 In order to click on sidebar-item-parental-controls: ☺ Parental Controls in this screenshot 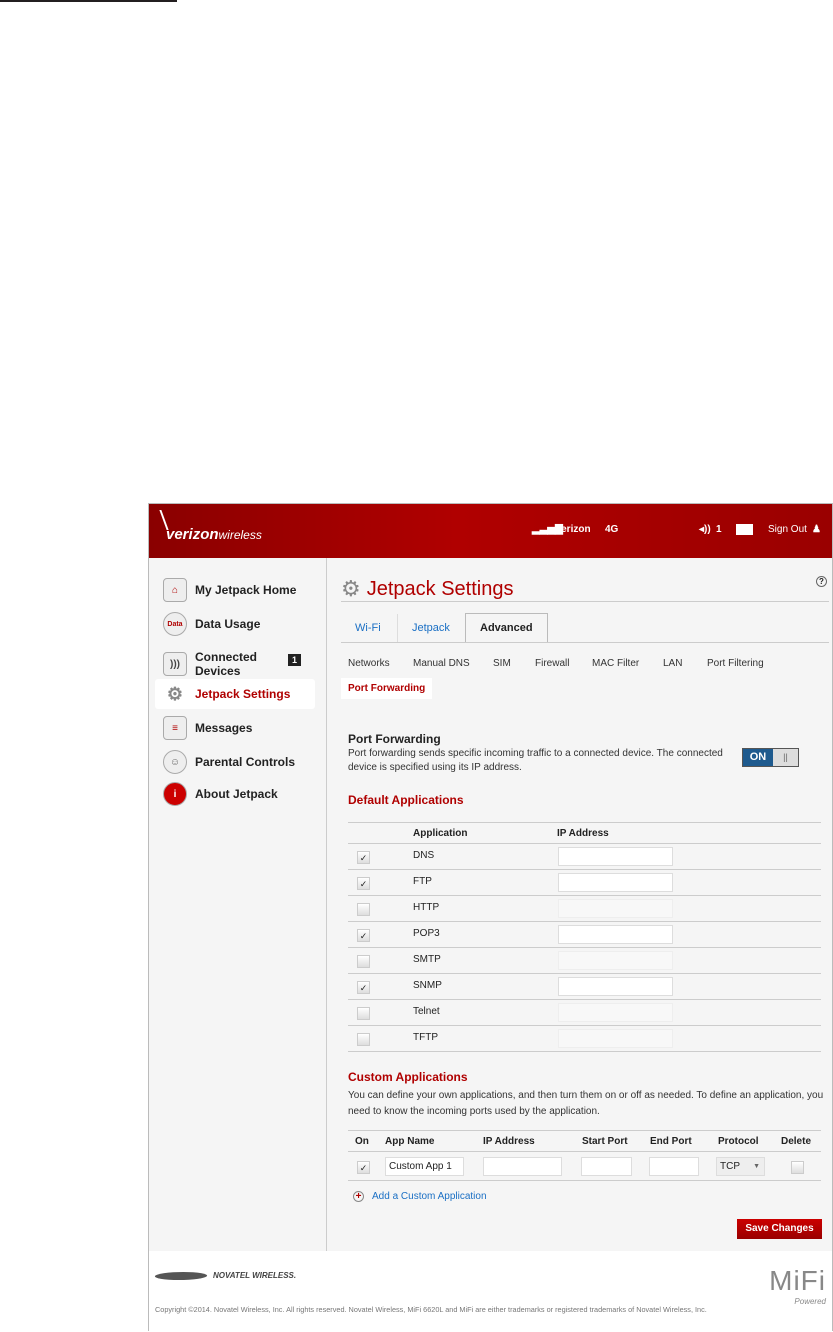, I will do `click(235, 762)`.